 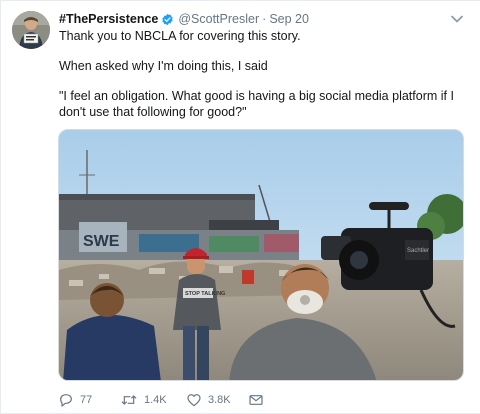 I want to click on envelope-icon, so click(x=256, y=400).